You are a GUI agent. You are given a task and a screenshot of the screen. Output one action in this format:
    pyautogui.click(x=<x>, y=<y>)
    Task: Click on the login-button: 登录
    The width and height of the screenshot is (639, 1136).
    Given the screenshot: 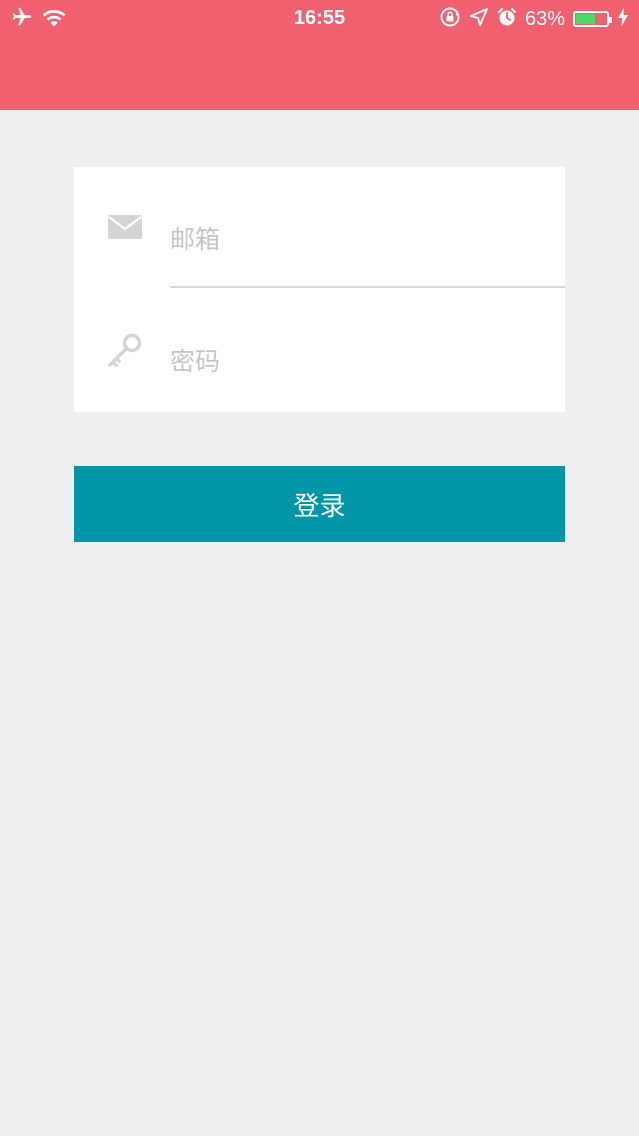 What is the action you would take?
    pyautogui.click(x=319, y=504)
    